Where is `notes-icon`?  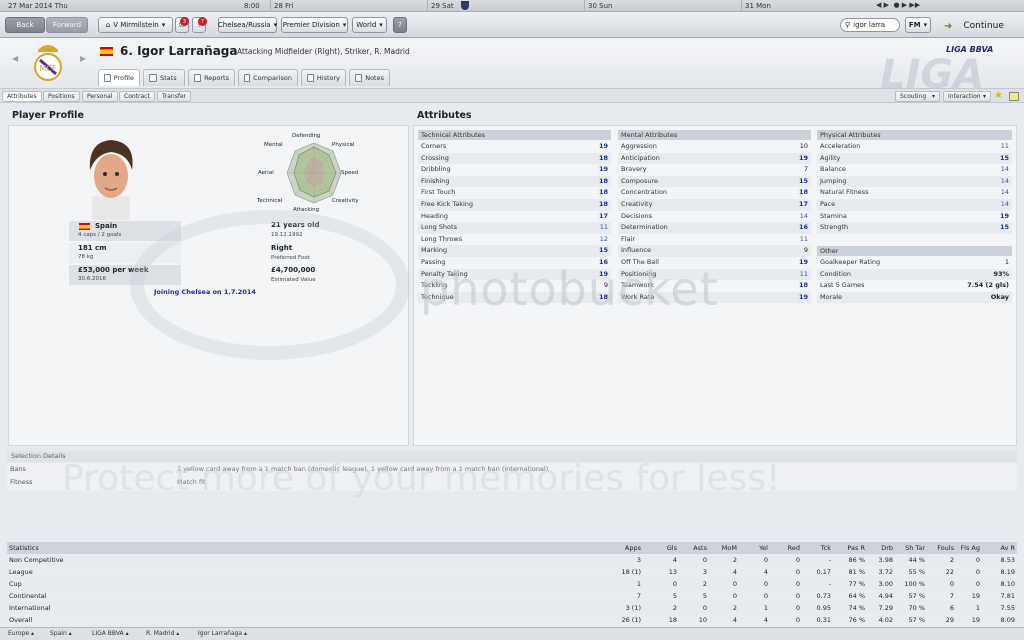 notes-icon is located at coordinates (359, 78).